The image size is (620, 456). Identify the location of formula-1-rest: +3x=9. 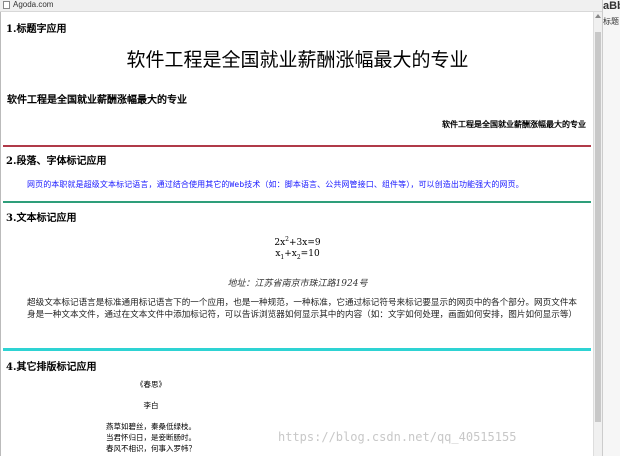
(305, 243).